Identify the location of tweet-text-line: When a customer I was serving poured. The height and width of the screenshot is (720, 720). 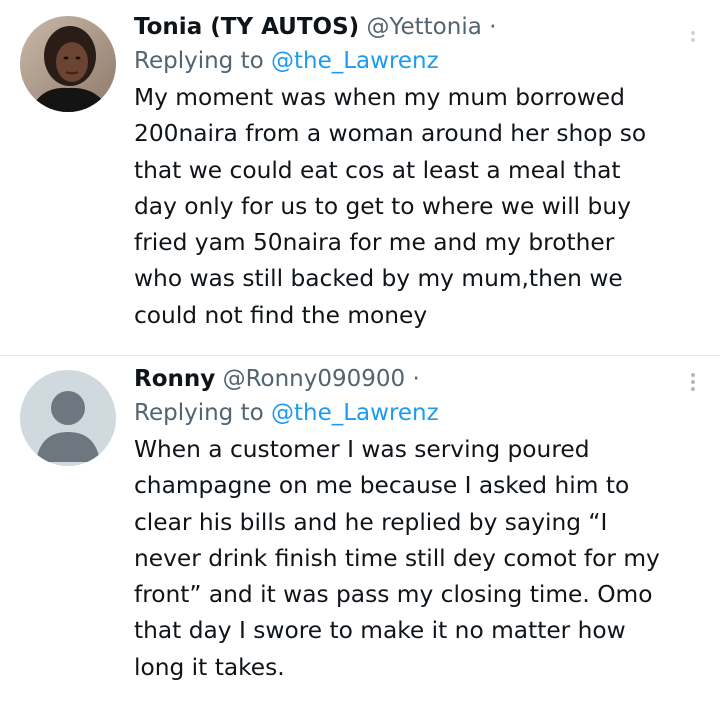
(362, 449).